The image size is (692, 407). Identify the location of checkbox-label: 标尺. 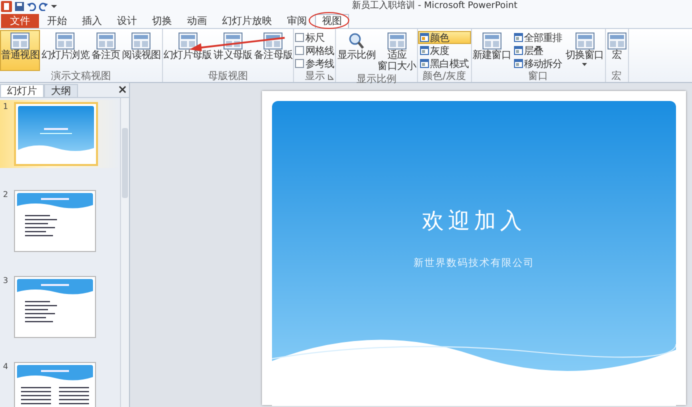
(315, 38).